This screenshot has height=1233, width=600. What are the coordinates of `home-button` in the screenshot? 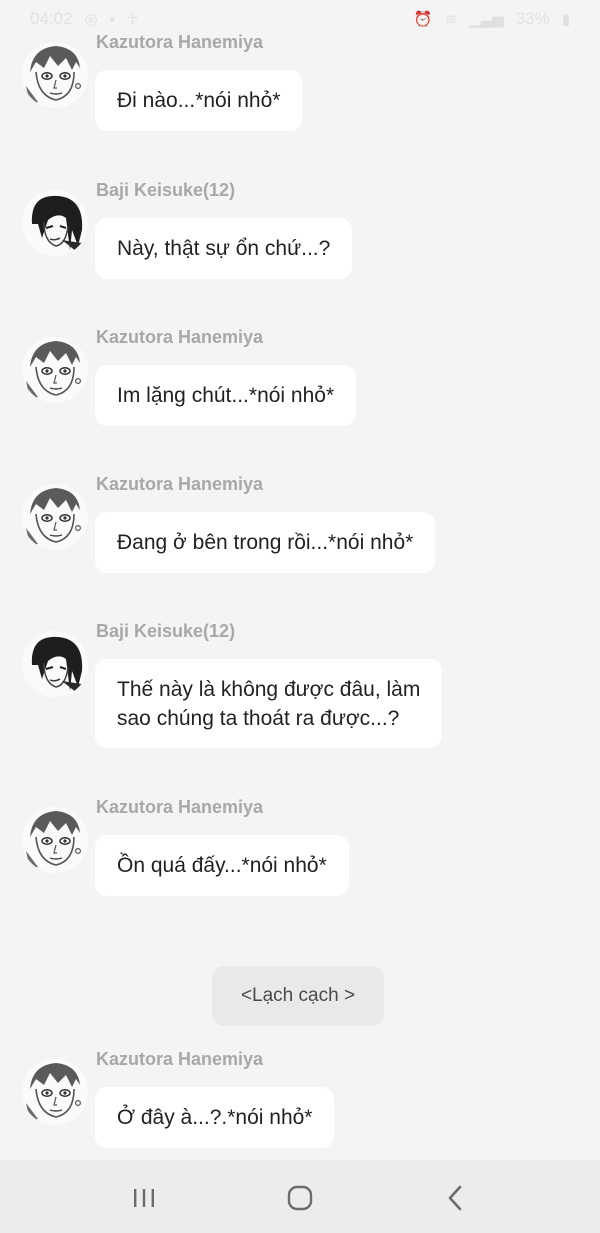 It's located at (300, 1198).